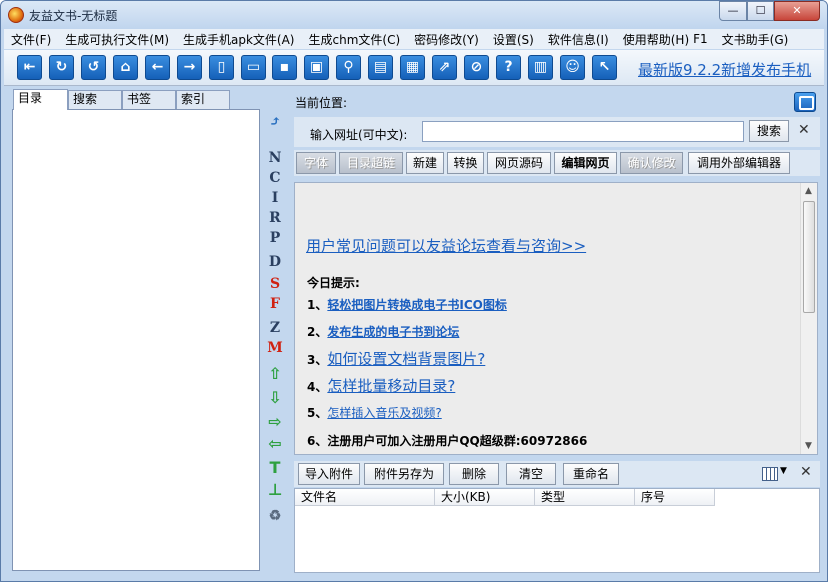 The width and height of the screenshot is (828, 582). What do you see at coordinates (391, 386) in the screenshot?
I see `tip-link: 怎样批量移动目录?` at bounding box center [391, 386].